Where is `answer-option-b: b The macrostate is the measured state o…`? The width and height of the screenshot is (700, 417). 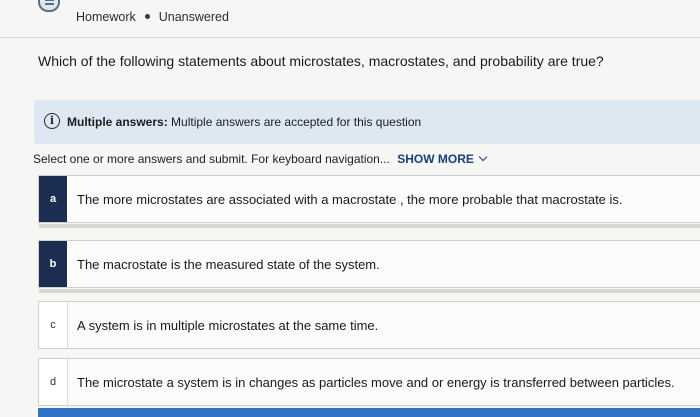
answer-option-b: b The macrostate is the measured state o… is located at coordinates (369, 266).